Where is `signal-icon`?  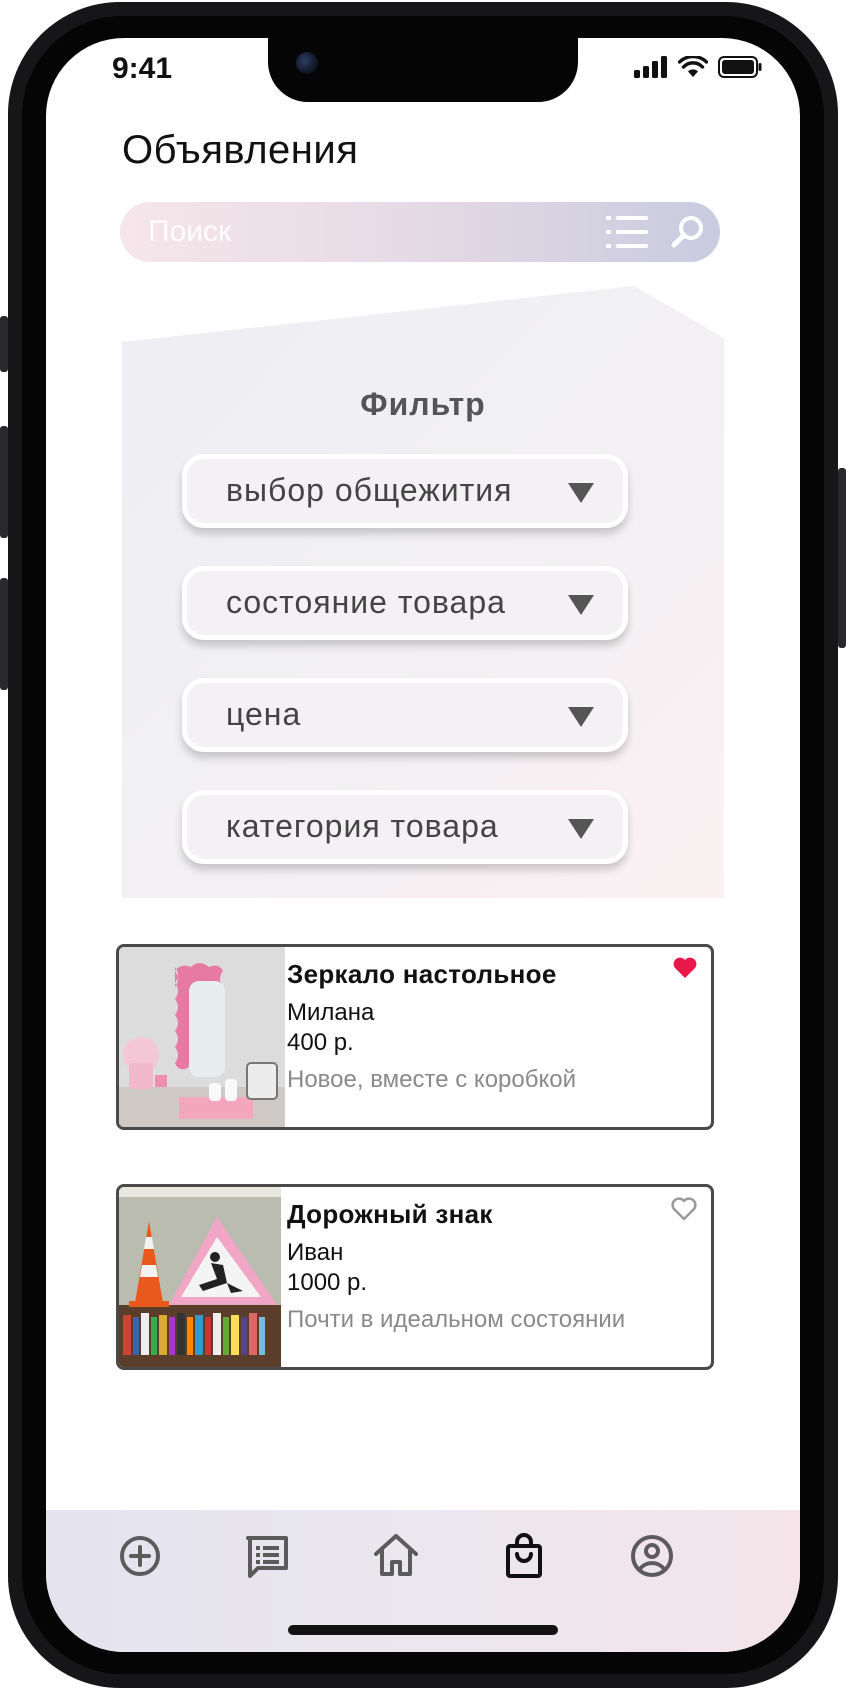
signal-icon is located at coordinates (650, 67).